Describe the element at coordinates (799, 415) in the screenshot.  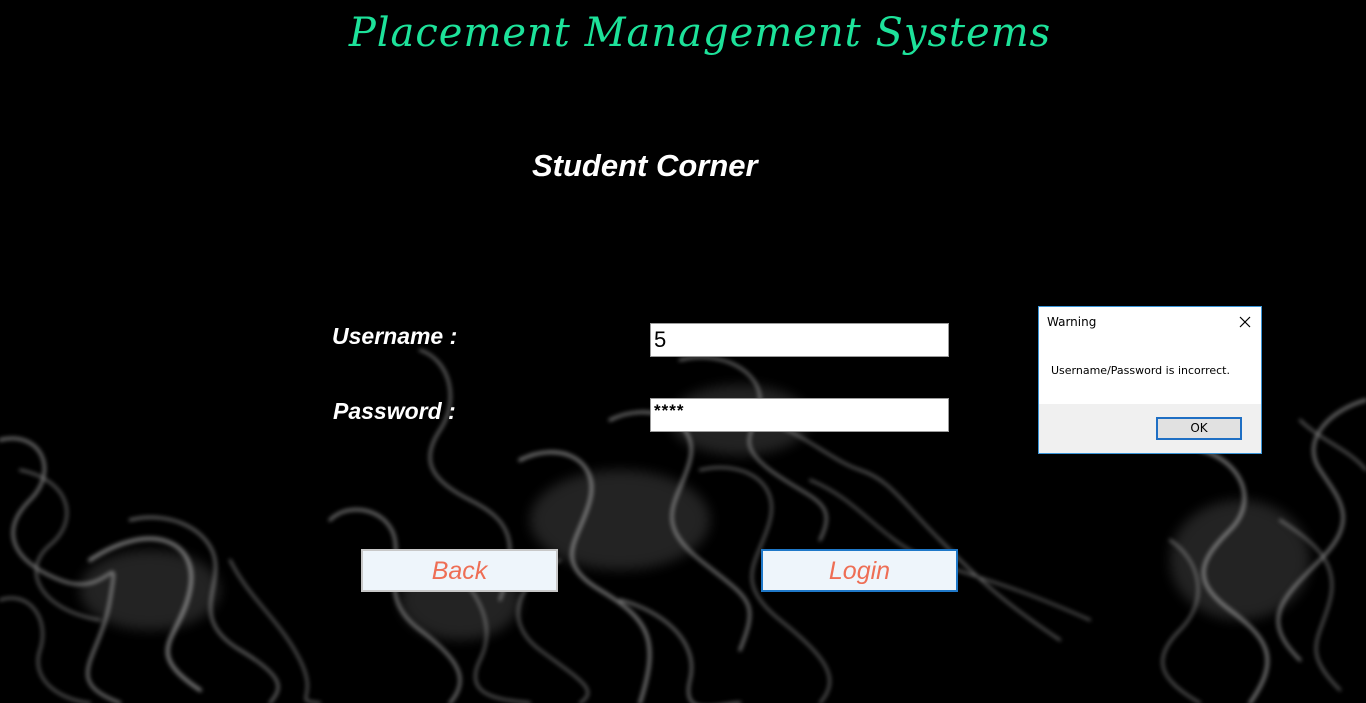
I see `password-input: ****` at that location.